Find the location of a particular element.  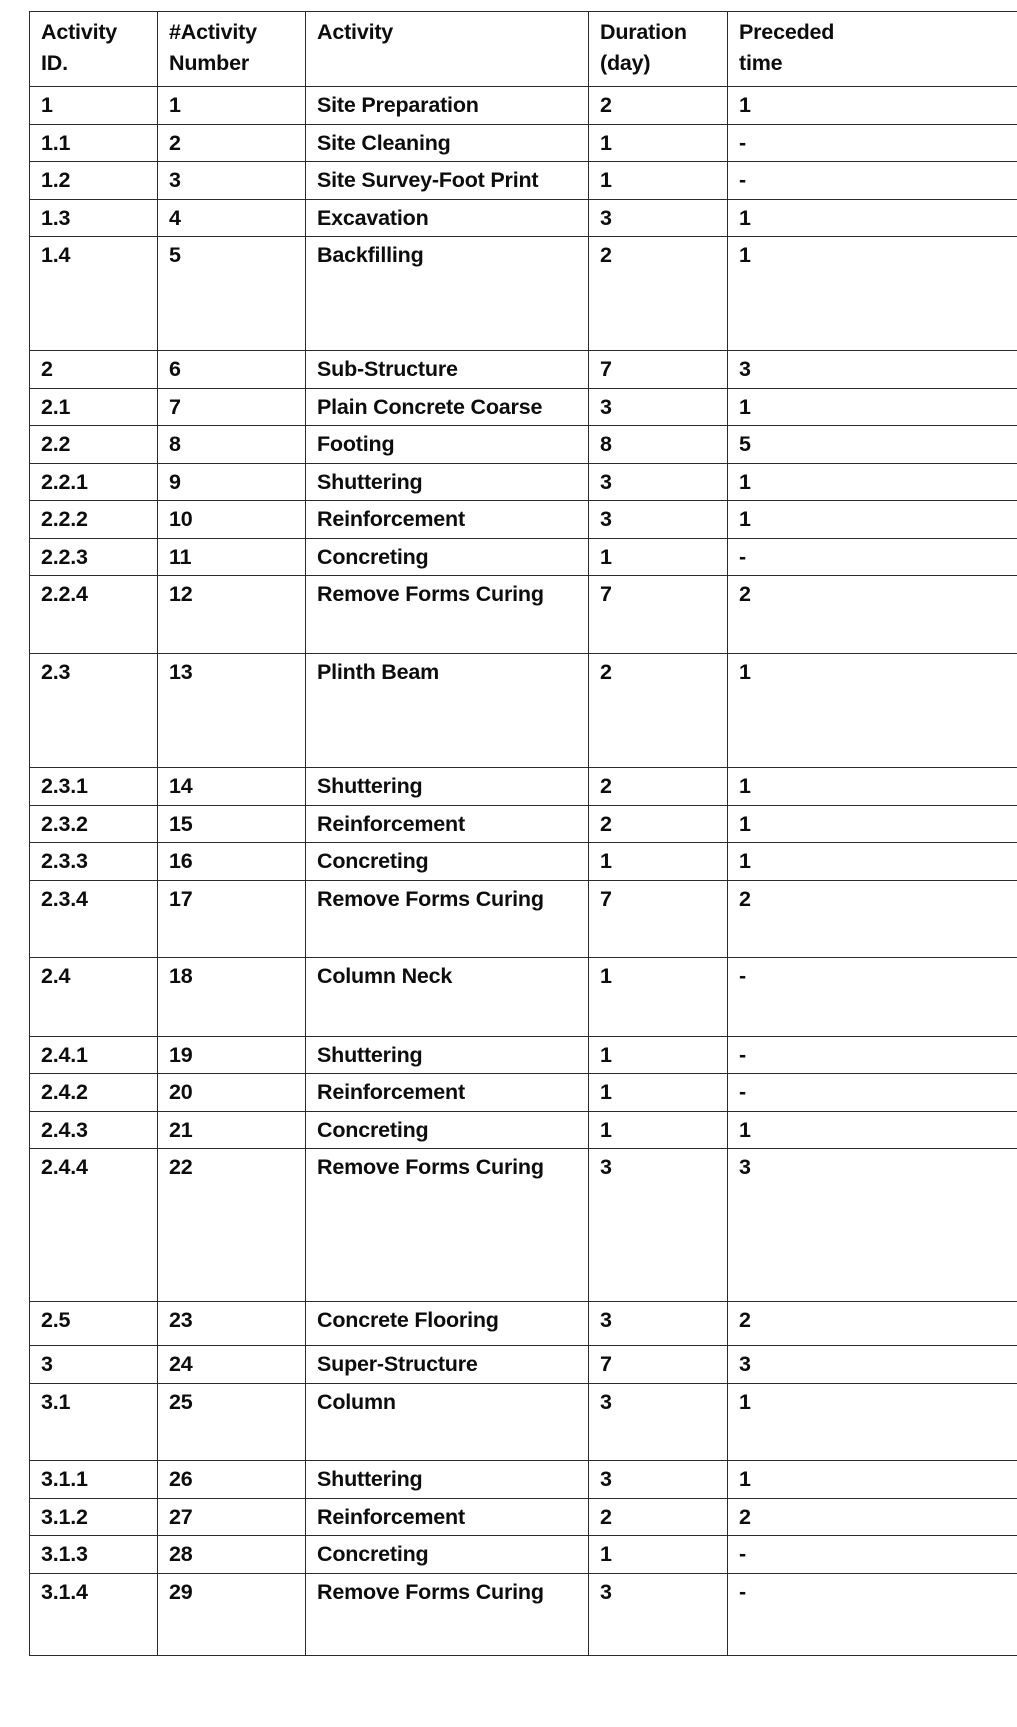

cell-activity-id: 3.1.2 is located at coordinates (93, 1517).